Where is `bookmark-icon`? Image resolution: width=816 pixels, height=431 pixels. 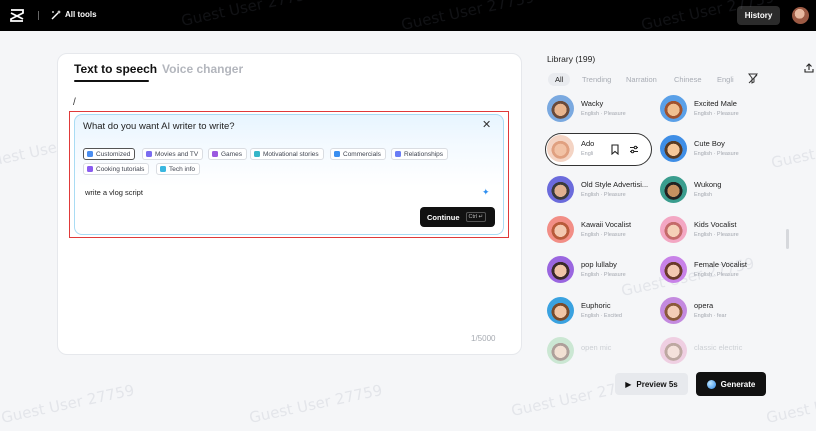 bookmark-icon is located at coordinates (615, 149).